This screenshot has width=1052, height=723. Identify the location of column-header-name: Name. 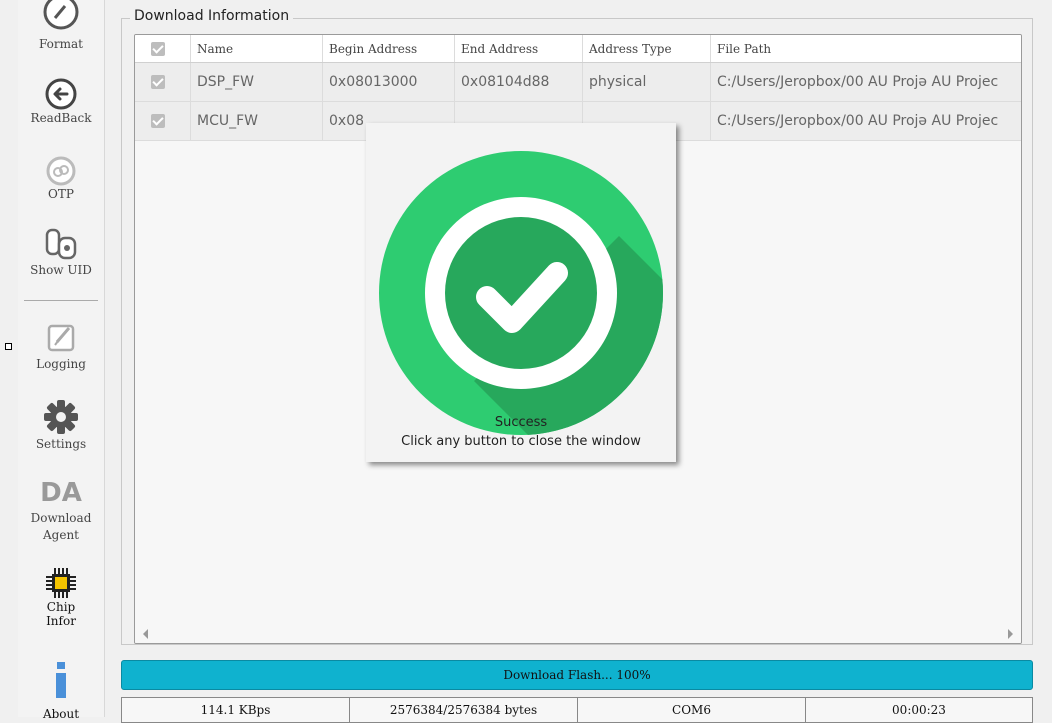
(257, 48).